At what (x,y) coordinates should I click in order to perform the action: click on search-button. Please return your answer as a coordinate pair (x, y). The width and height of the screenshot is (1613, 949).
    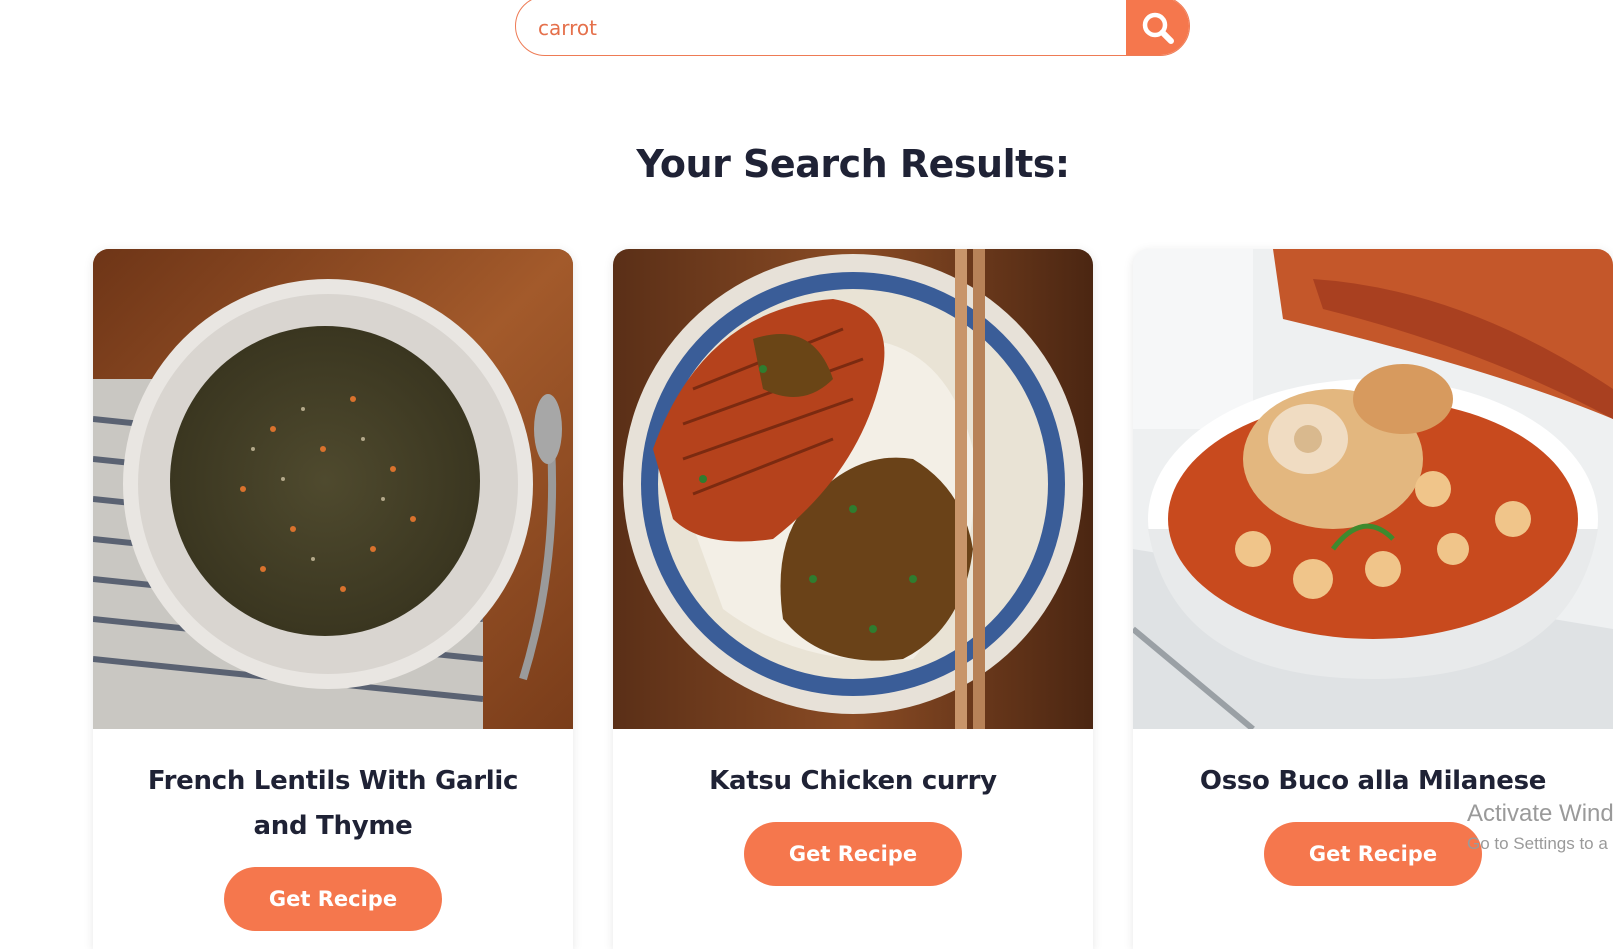
    Looking at the image, I should click on (1157, 27).